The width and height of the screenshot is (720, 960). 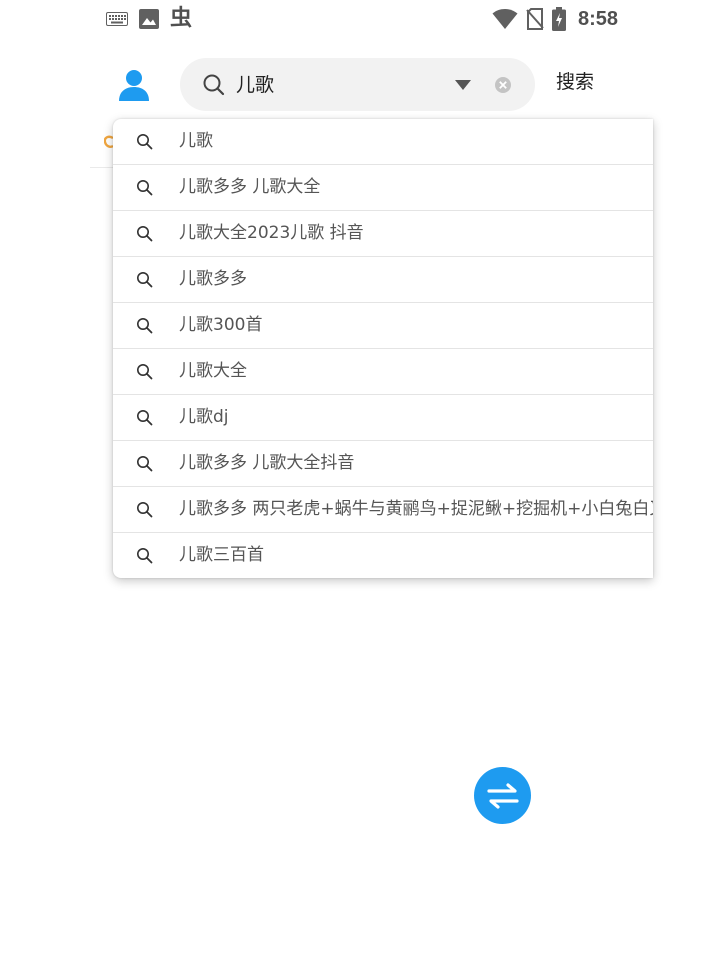 What do you see at coordinates (221, 325) in the screenshot?
I see `suggestion-label: 儿歌300首` at bounding box center [221, 325].